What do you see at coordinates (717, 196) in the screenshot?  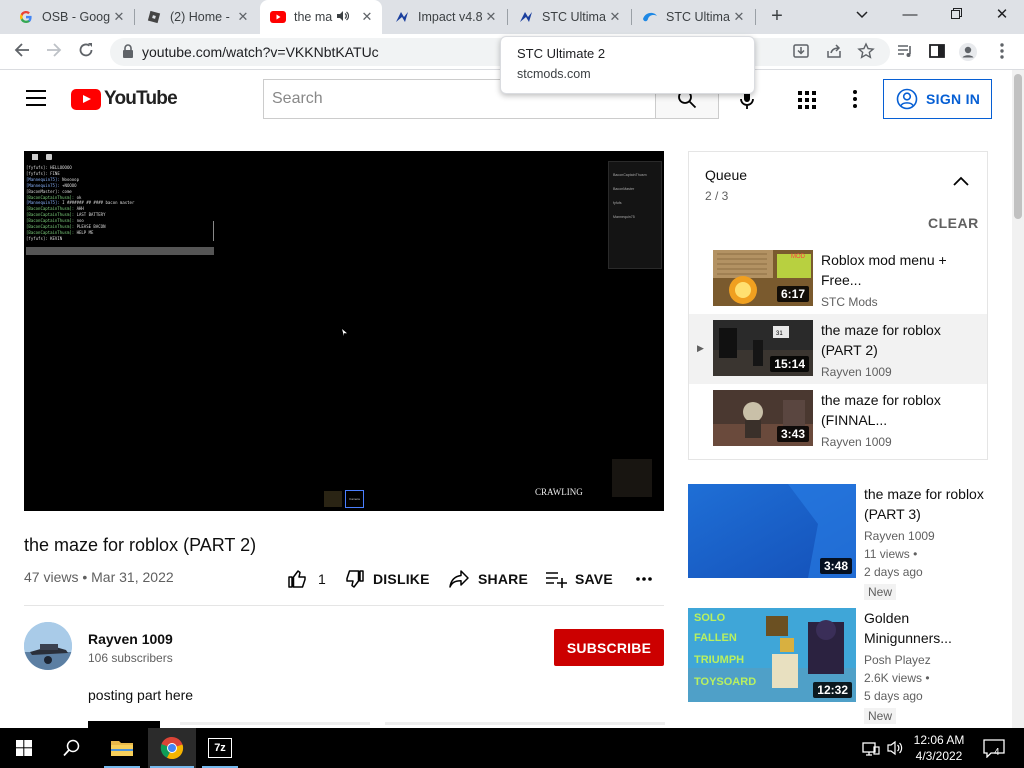 I see `queue-count: 2 / 3` at bounding box center [717, 196].